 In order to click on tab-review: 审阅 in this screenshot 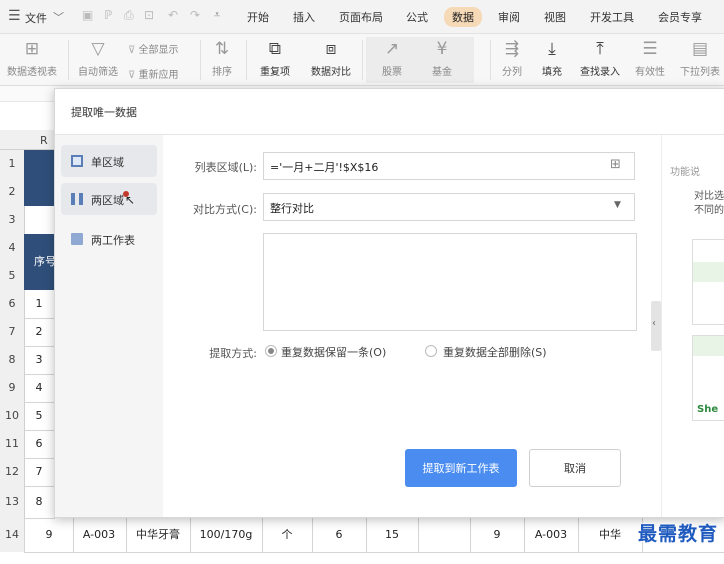, I will do `click(509, 17)`.